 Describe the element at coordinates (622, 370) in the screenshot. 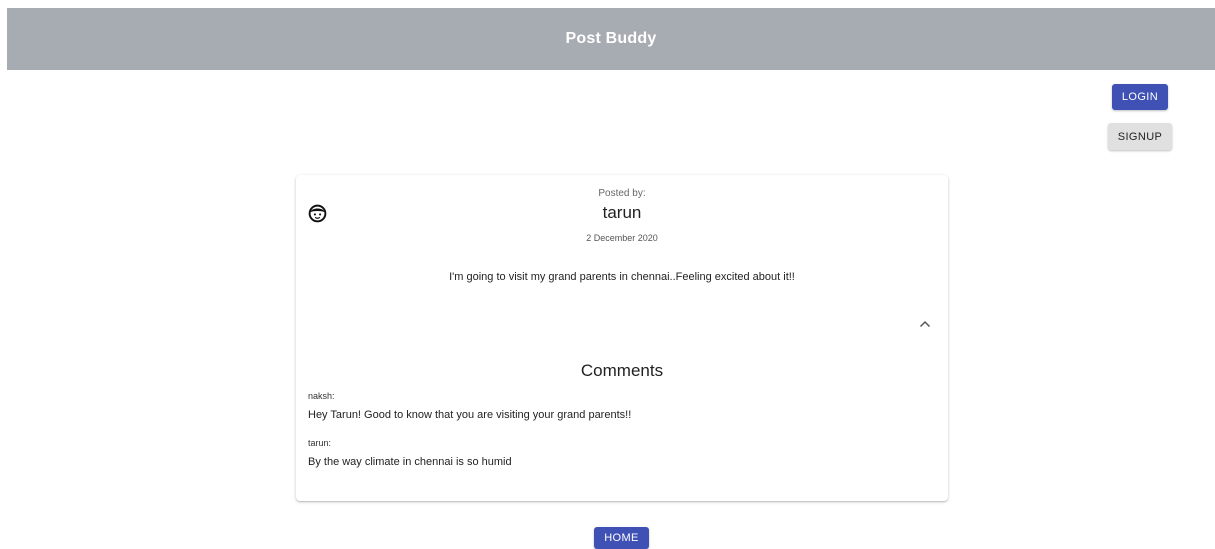

I see `comments-title: Comments` at that location.